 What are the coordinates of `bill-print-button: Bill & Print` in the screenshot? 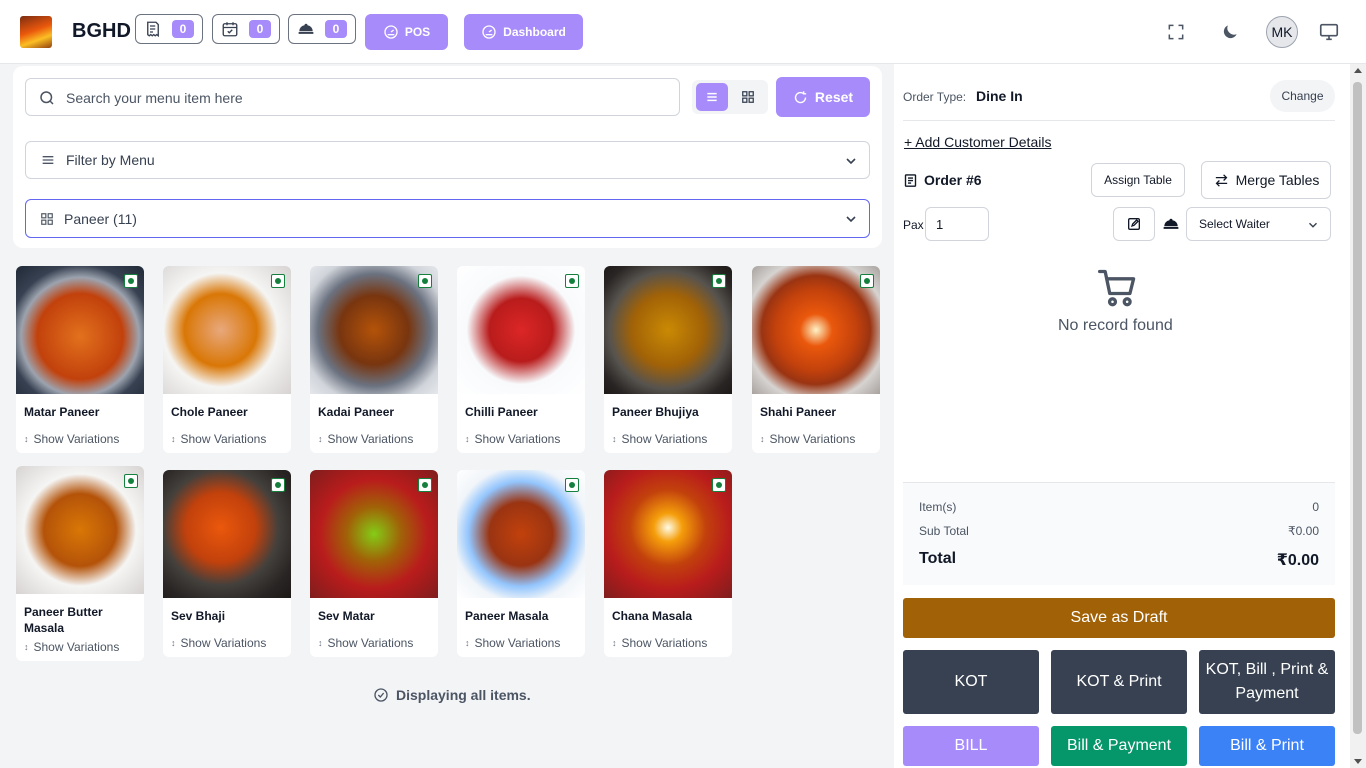 It's located at (1267, 746).